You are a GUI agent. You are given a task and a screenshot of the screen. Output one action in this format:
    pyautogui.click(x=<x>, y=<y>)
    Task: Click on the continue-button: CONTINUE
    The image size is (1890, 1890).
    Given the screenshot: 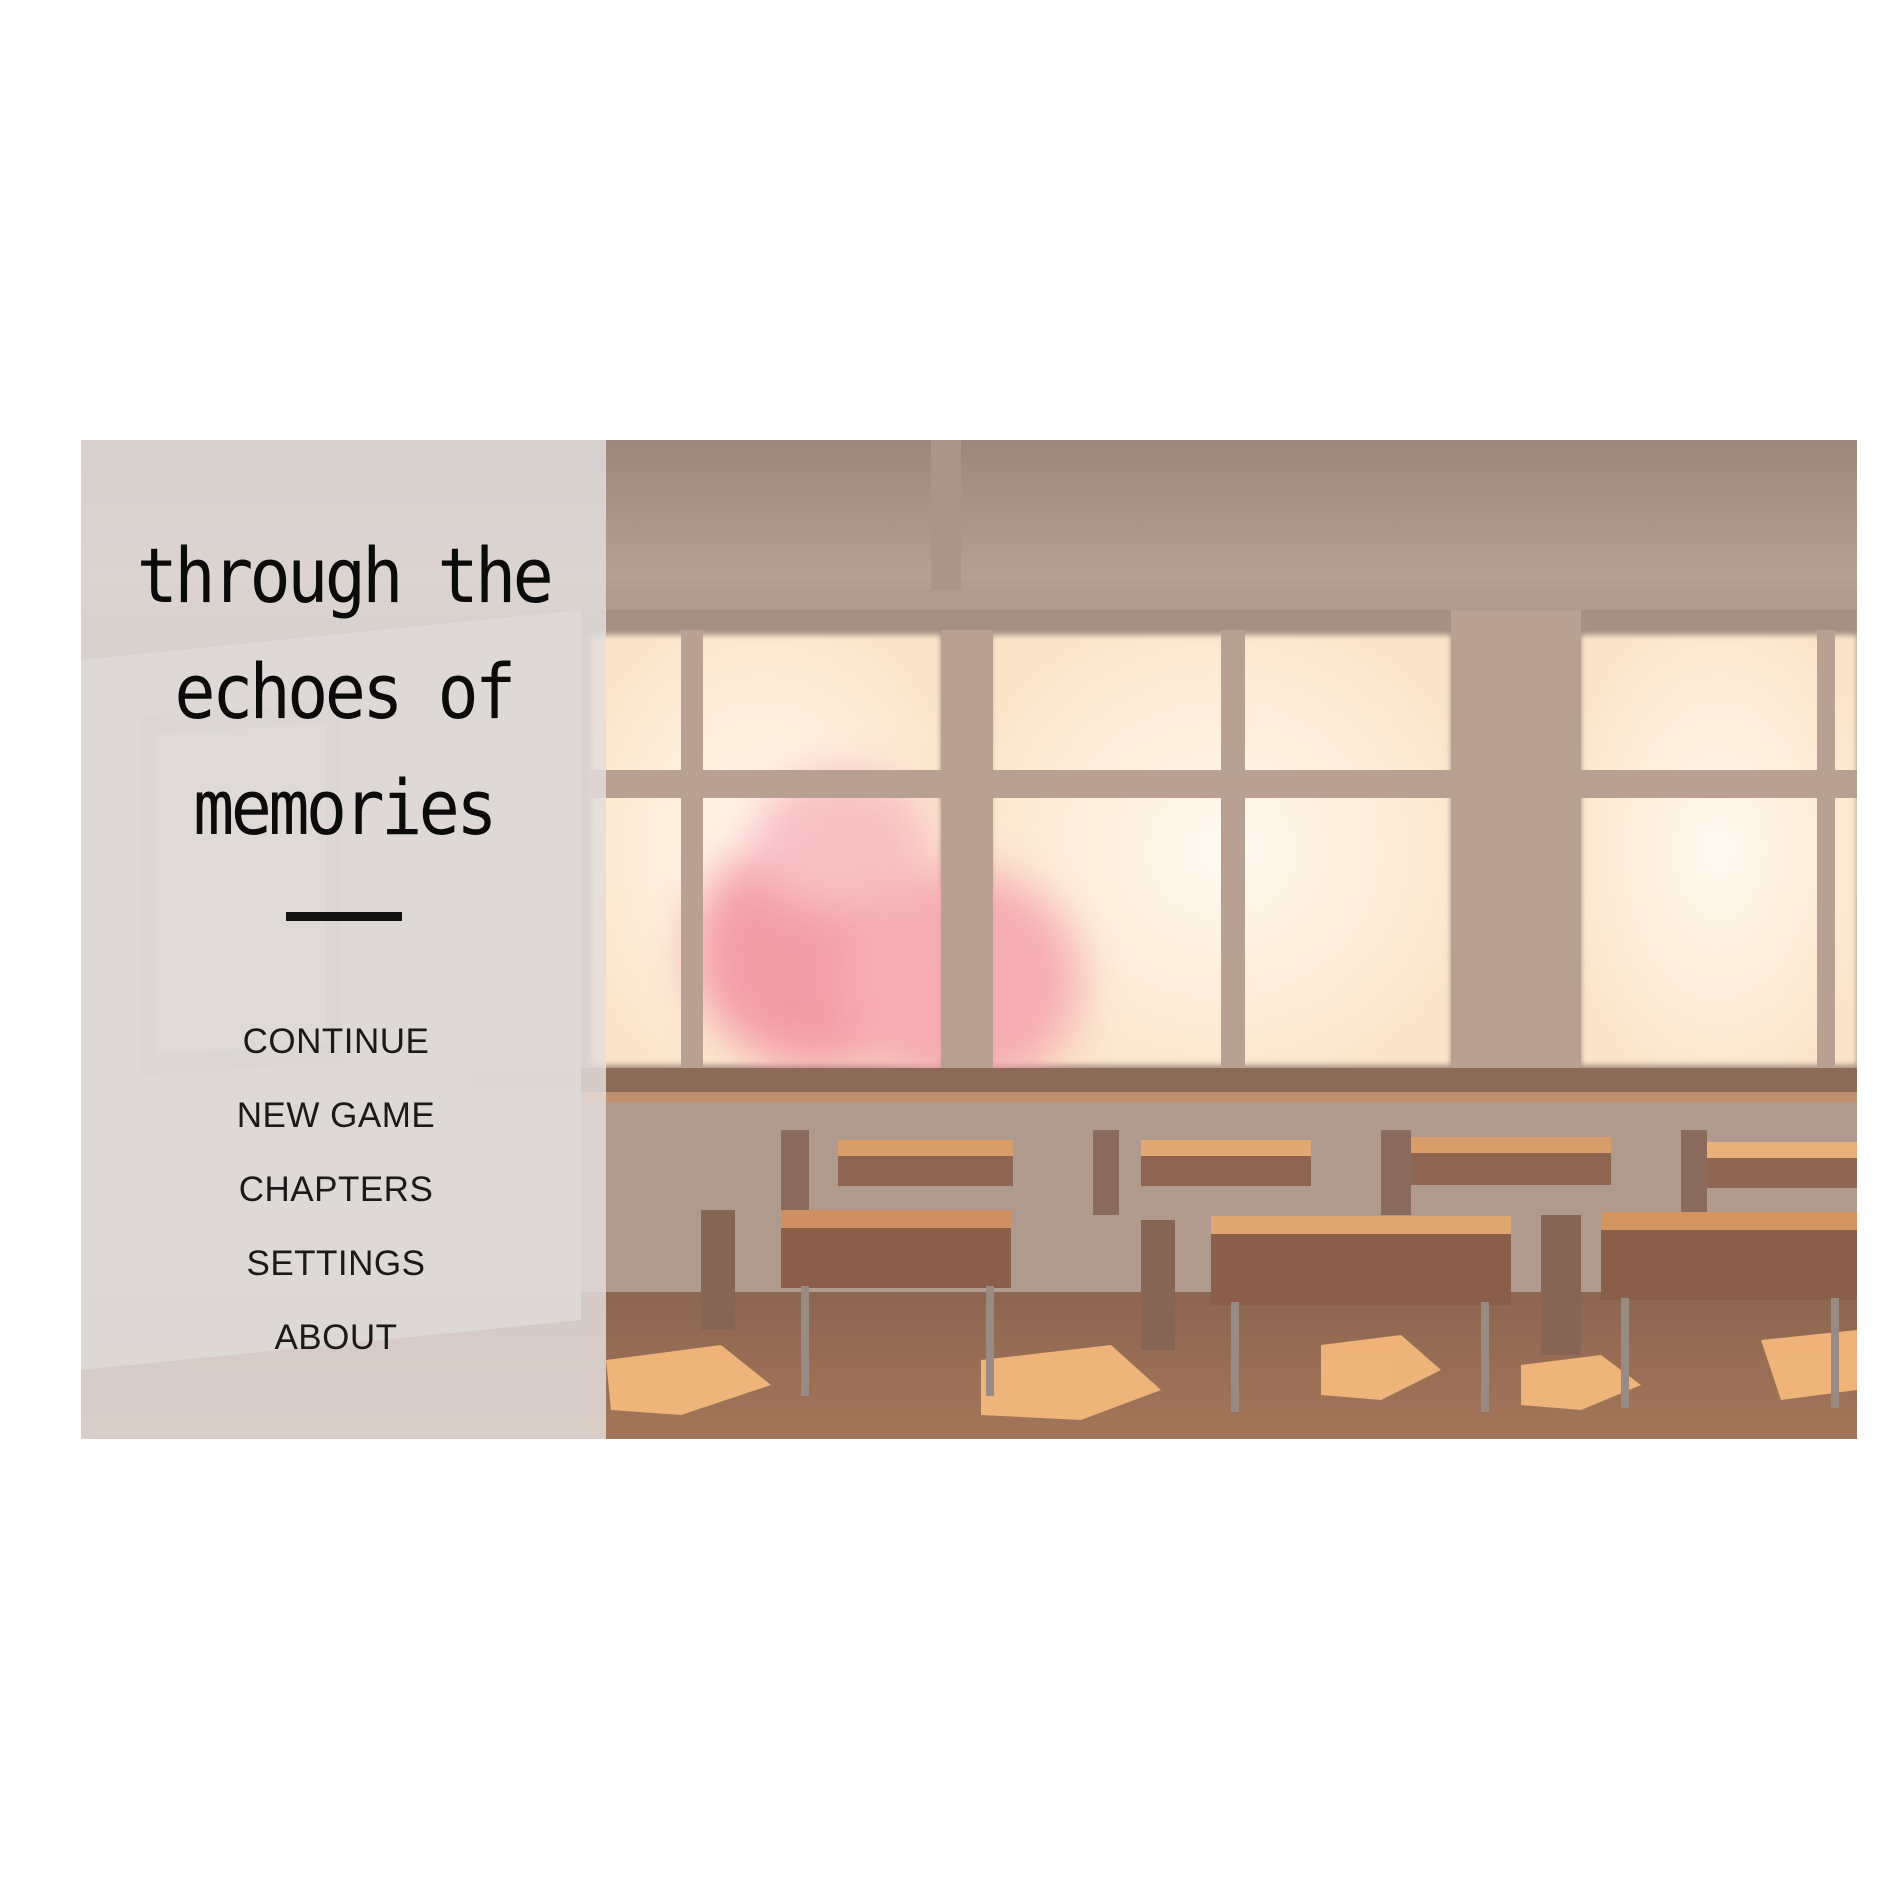 What is the action you would take?
    pyautogui.click(x=336, y=1042)
    